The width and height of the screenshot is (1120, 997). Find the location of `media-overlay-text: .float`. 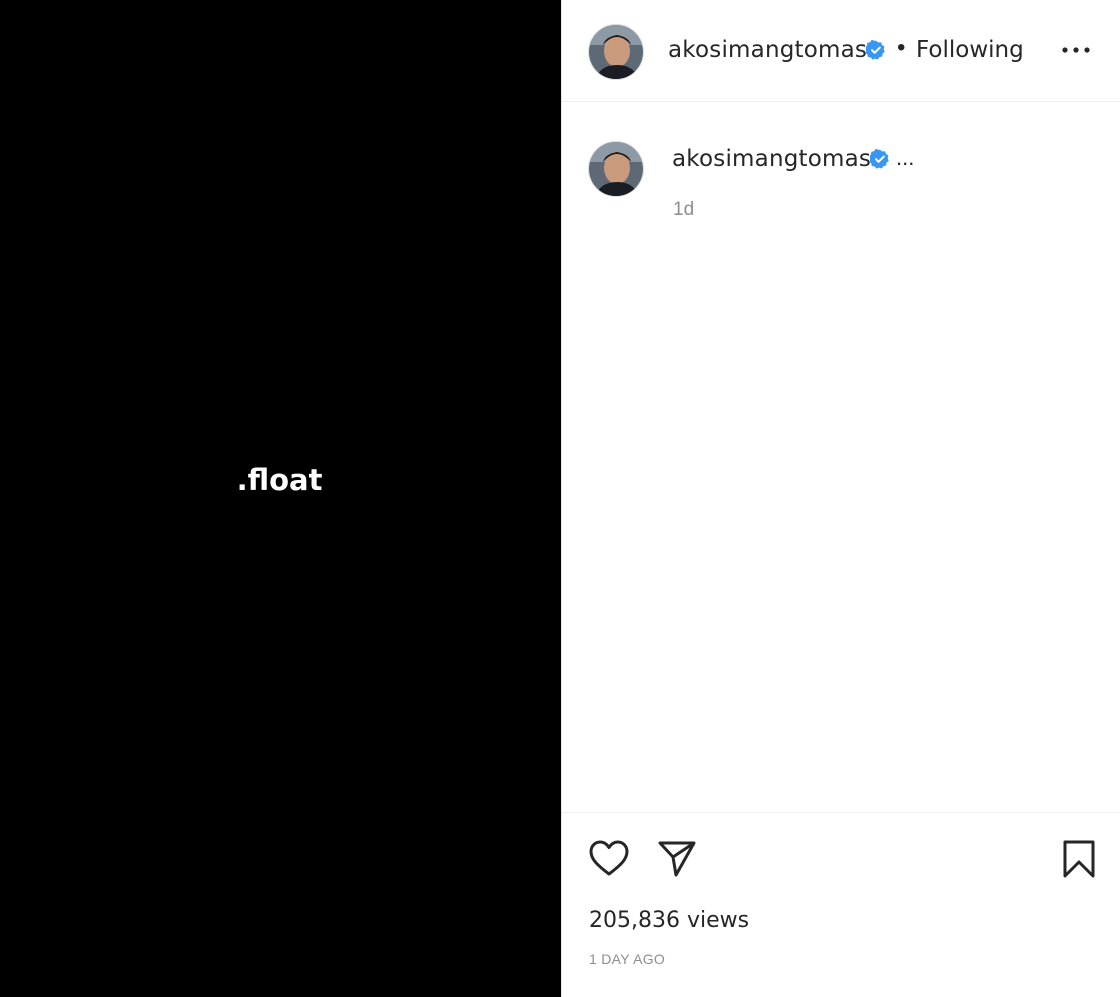

media-overlay-text: .float is located at coordinates (279, 480).